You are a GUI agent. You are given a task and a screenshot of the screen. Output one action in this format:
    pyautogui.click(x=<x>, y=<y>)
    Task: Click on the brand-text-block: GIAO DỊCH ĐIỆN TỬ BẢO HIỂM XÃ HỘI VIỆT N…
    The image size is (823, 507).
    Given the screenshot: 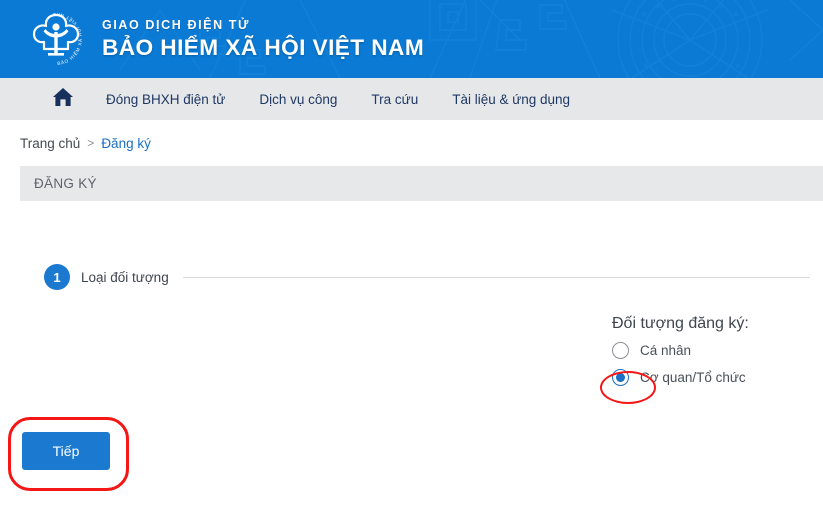 What is the action you would take?
    pyautogui.click(x=263, y=39)
    